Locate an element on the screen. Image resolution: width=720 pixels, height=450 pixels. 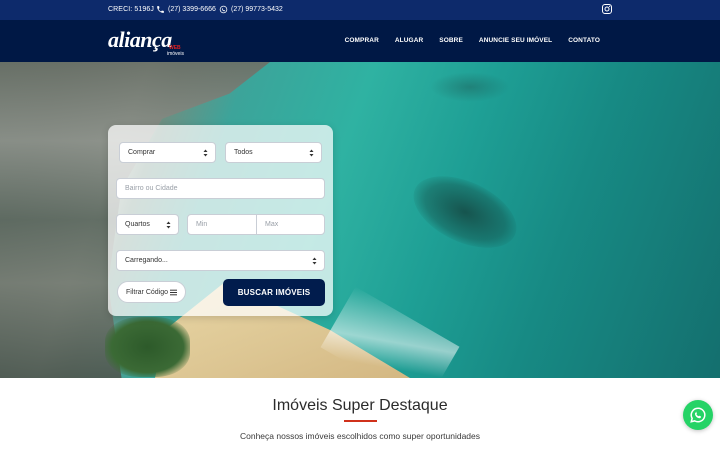
location-input: Bairro ou Cidade is located at coordinates (220, 188).